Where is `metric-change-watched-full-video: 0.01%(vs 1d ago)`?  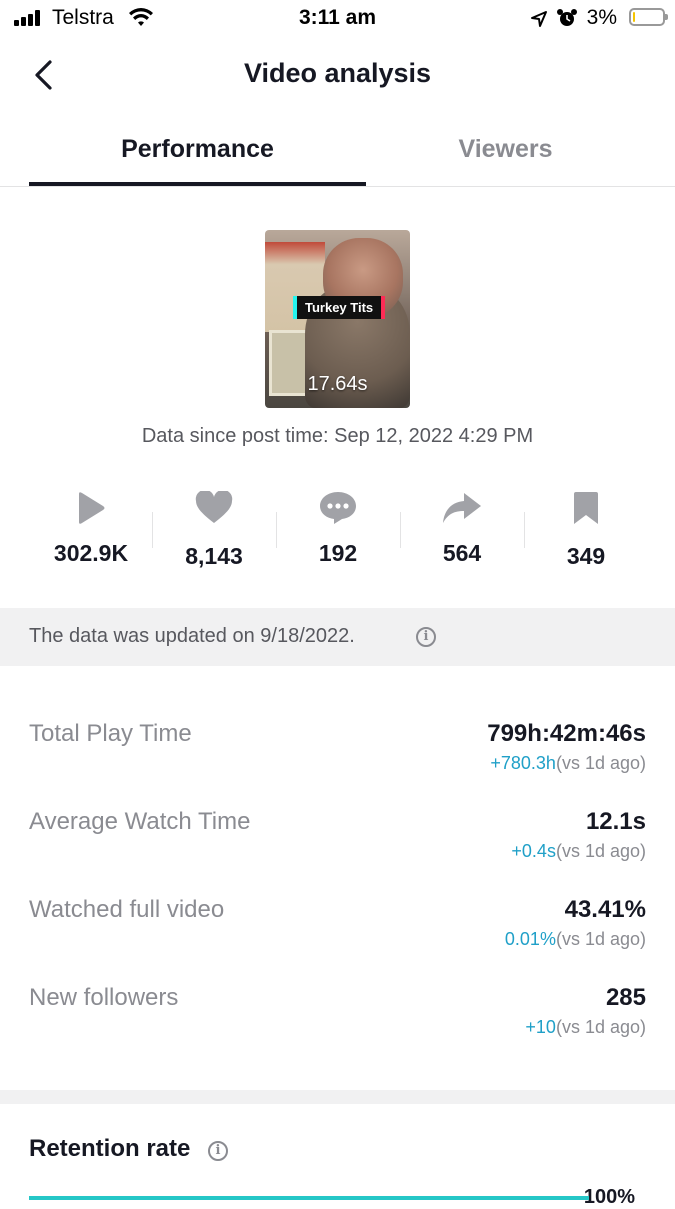 metric-change-watched-full-video: 0.01%(vs 1d ago) is located at coordinates (575, 939).